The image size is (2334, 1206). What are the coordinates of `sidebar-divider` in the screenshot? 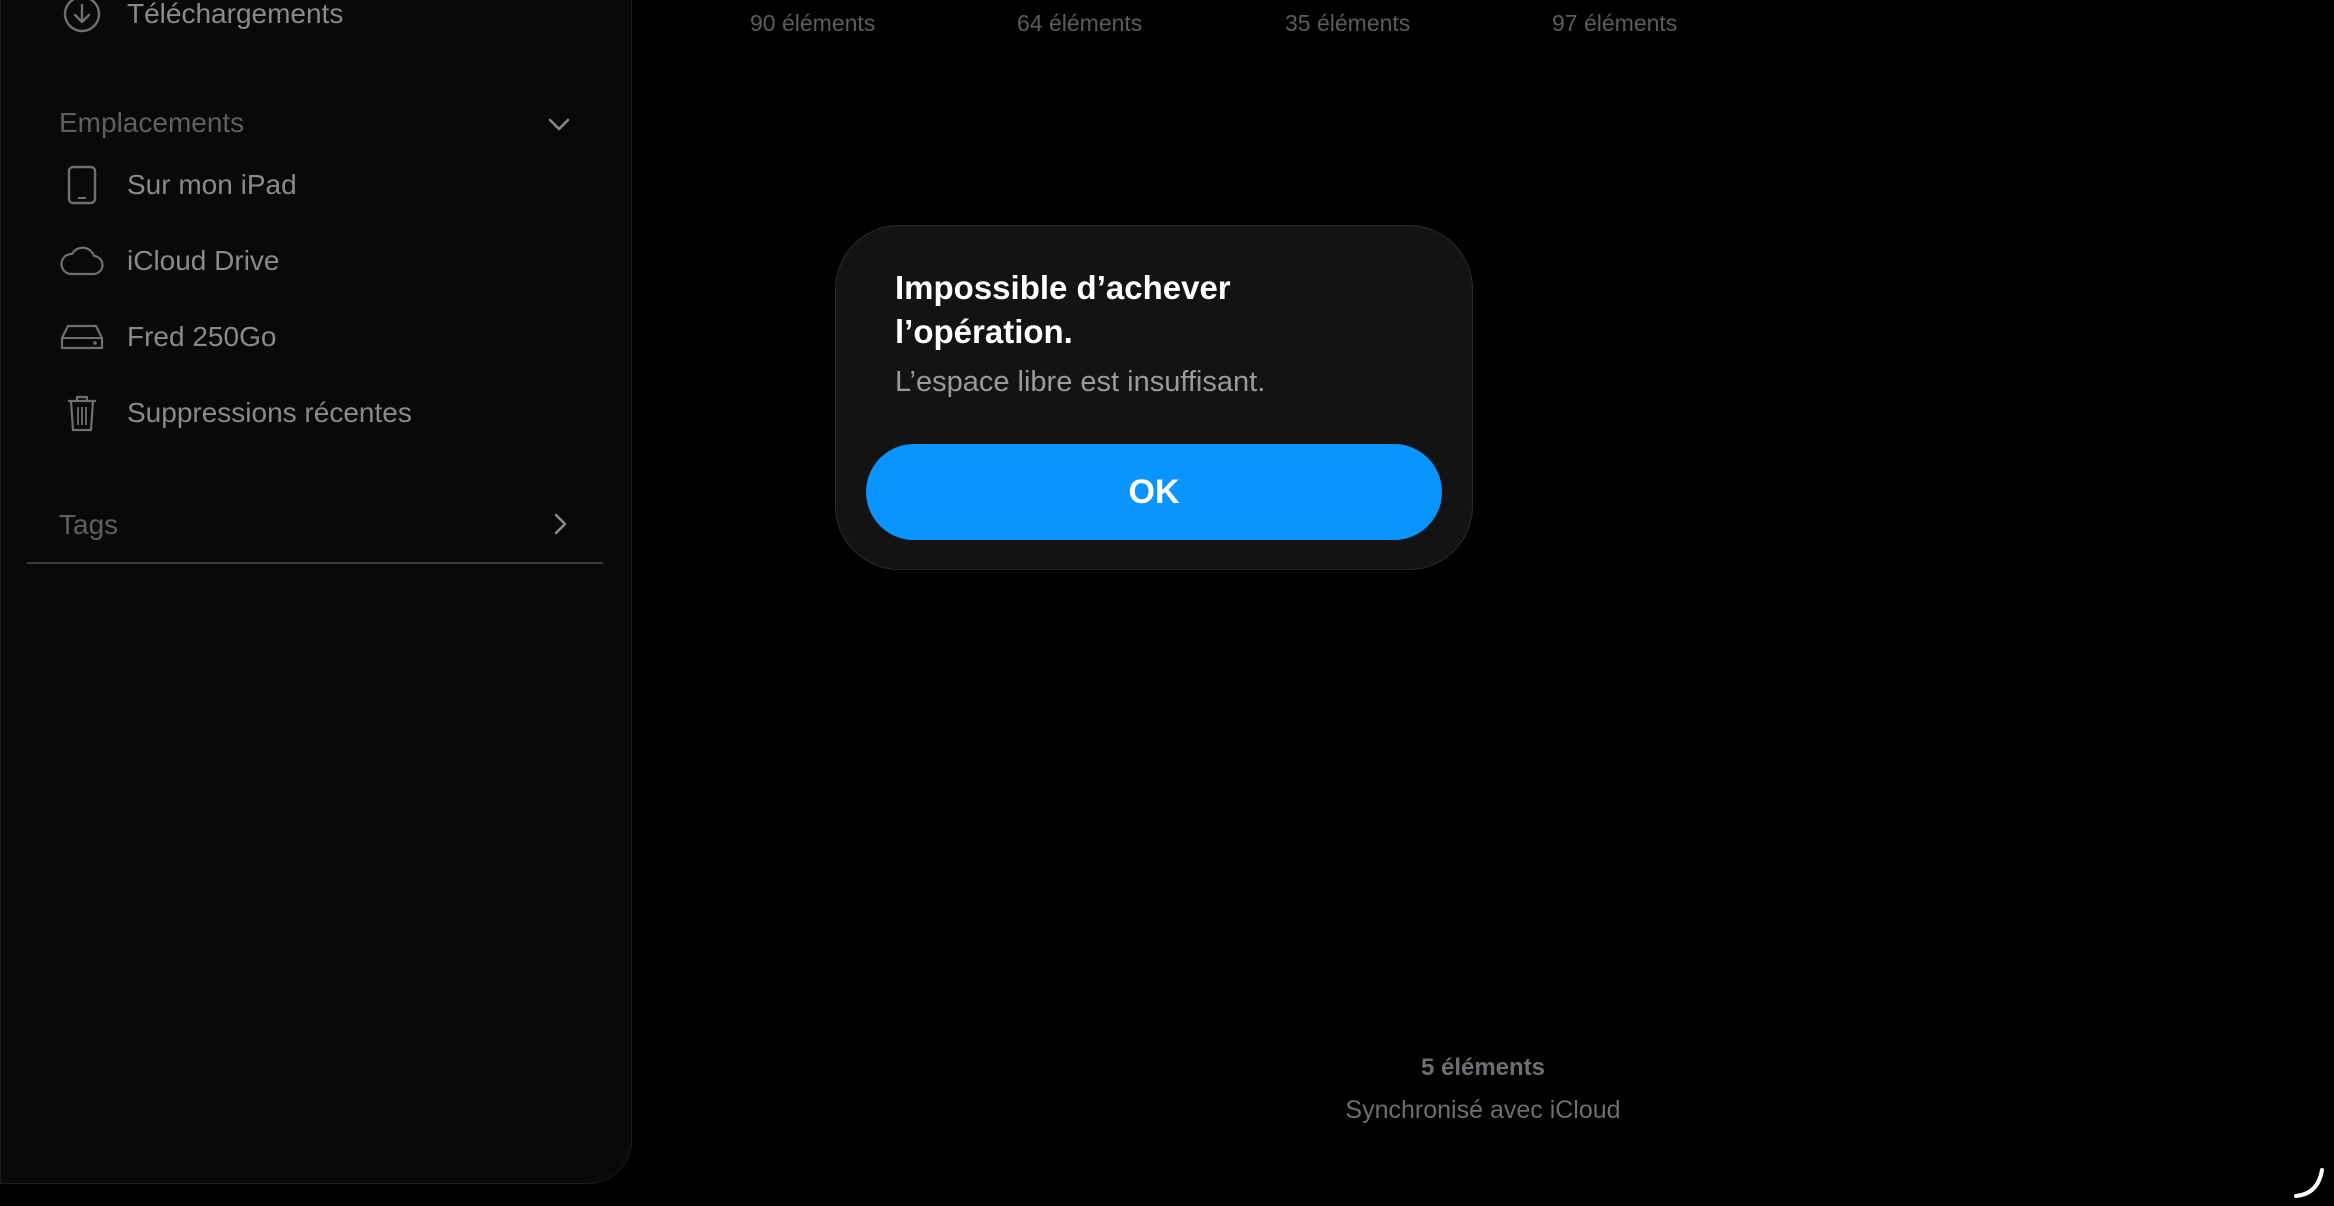 It's located at (315, 563).